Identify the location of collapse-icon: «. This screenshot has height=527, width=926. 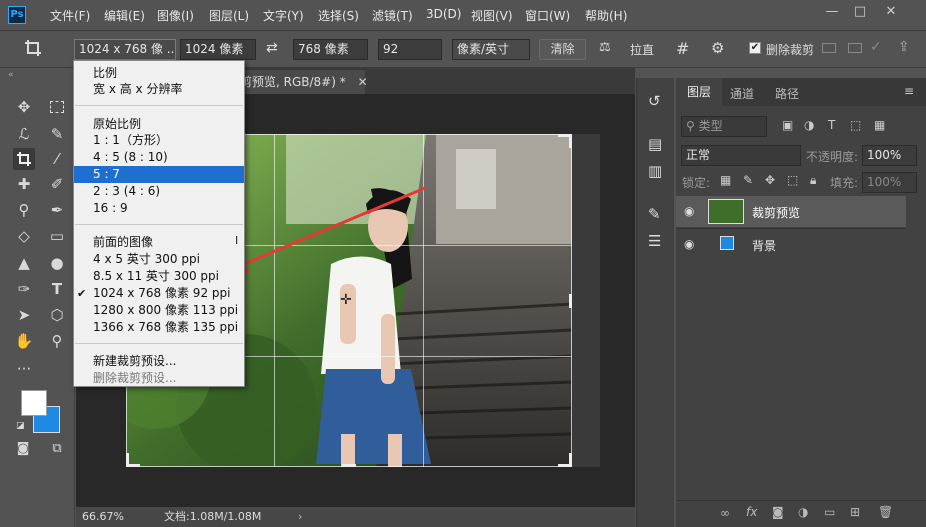
(11, 75).